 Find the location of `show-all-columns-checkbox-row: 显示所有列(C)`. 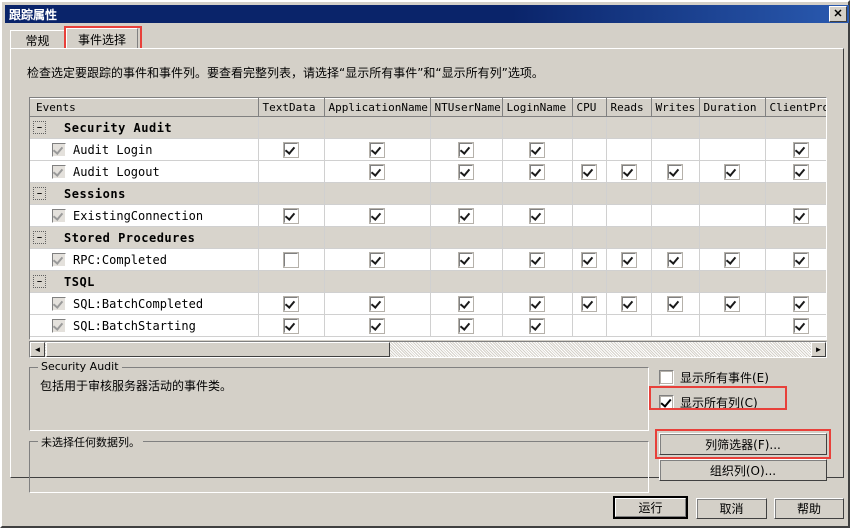

show-all-columns-checkbox-row: 显示所有列(C) is located at coordinates (708, 402).